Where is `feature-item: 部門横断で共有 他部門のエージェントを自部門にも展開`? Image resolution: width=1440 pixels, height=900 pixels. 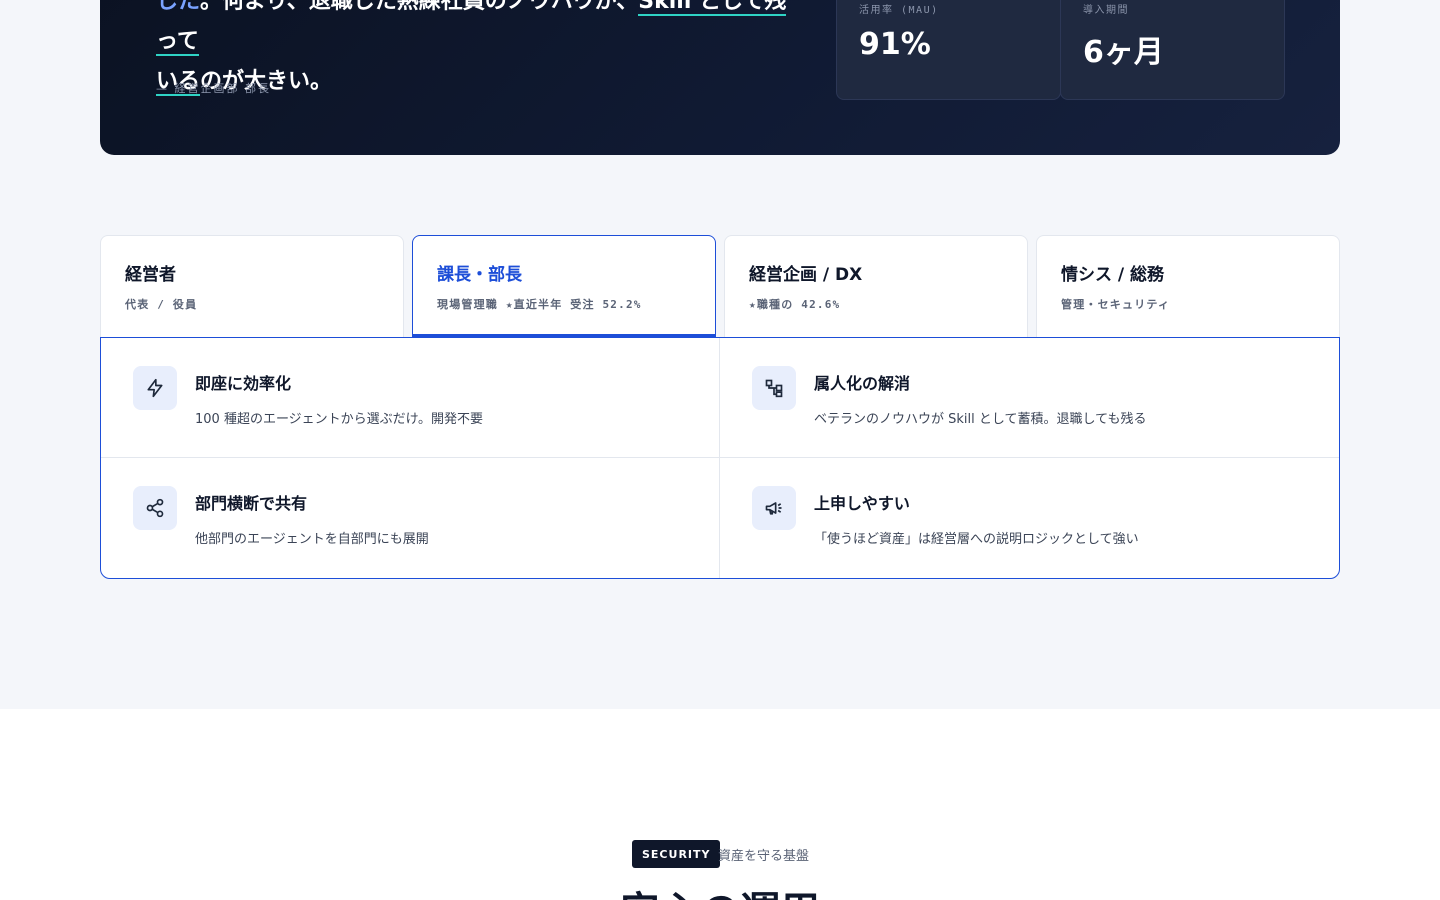
feature-item: 部門横断で共有 他部門のエージェントを自部門にも展開 is located at coordinates (410, 518).